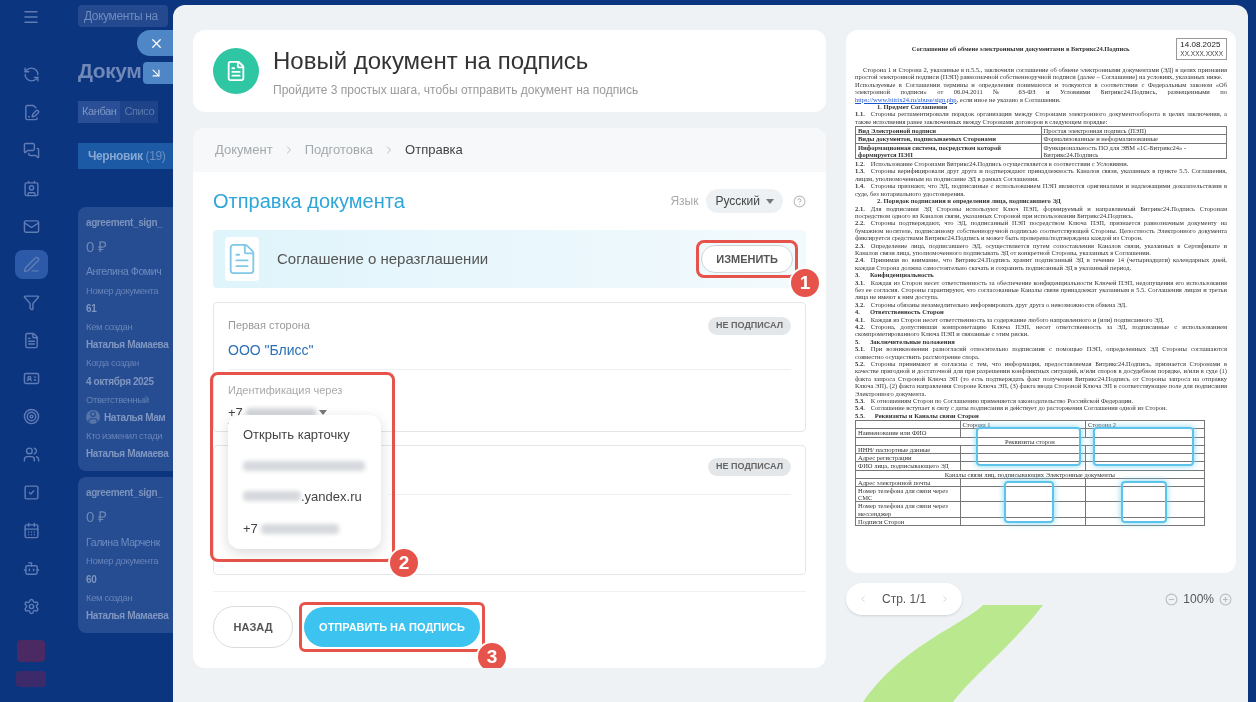 This screenshot has height=702, width=1256. I want to click on field-value: Наталья Мам, so click(135, 417).